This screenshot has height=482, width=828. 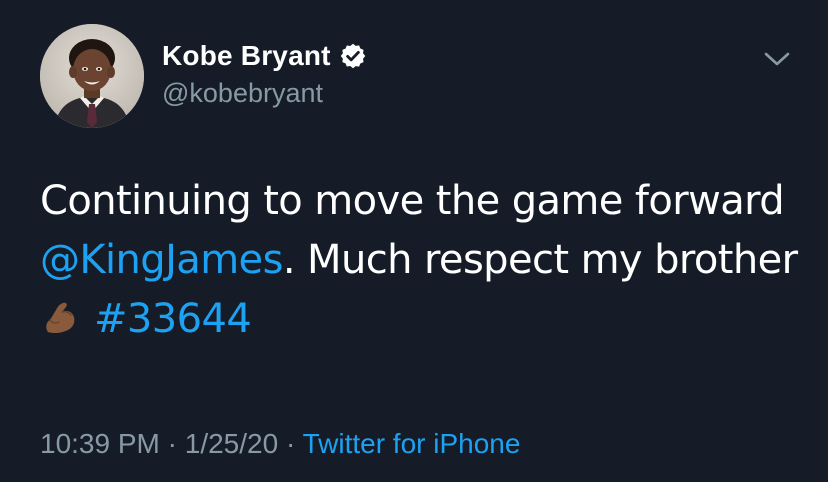 I want to click on tweet-text-line-3: #33644, so click(x=420, y=319).